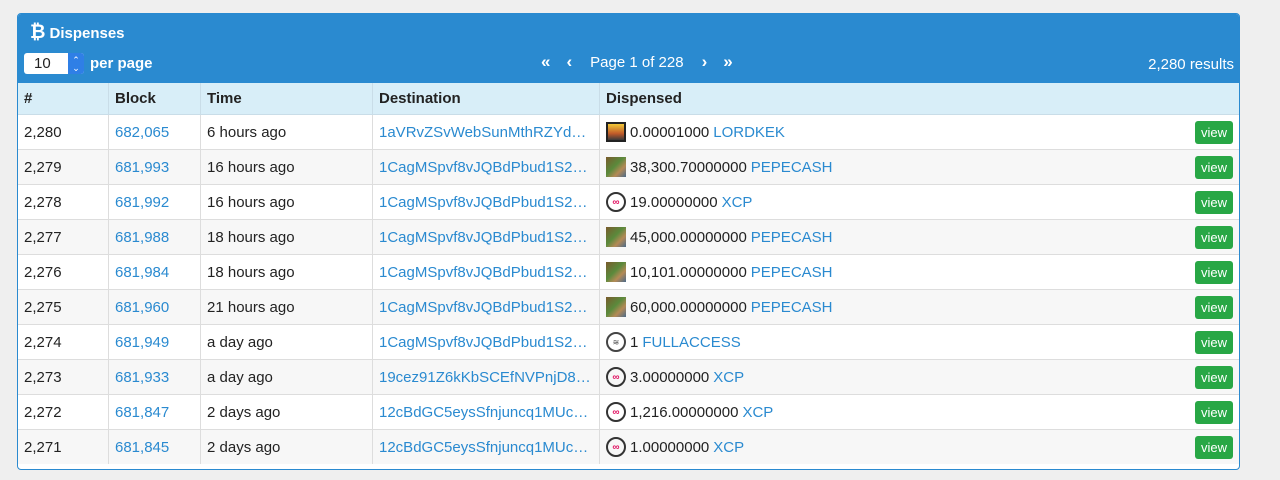 The image size is (1280, 480). I want to click on row-dispensed-cell: 0.00001000 LORDKEK view, so click(919, 132).